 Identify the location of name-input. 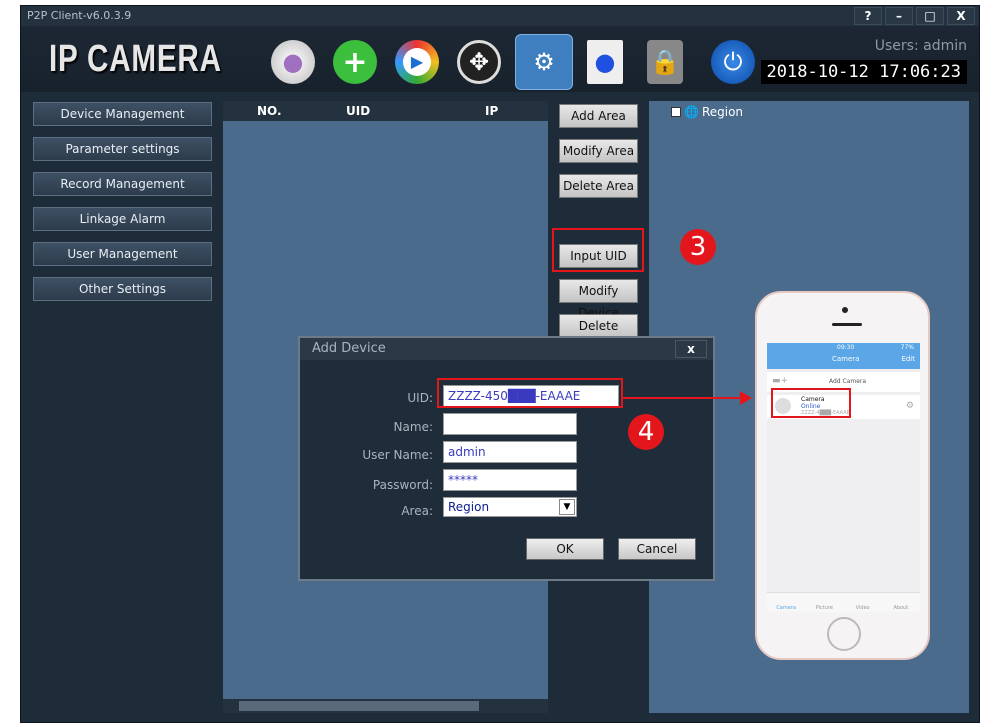
(510, 424).